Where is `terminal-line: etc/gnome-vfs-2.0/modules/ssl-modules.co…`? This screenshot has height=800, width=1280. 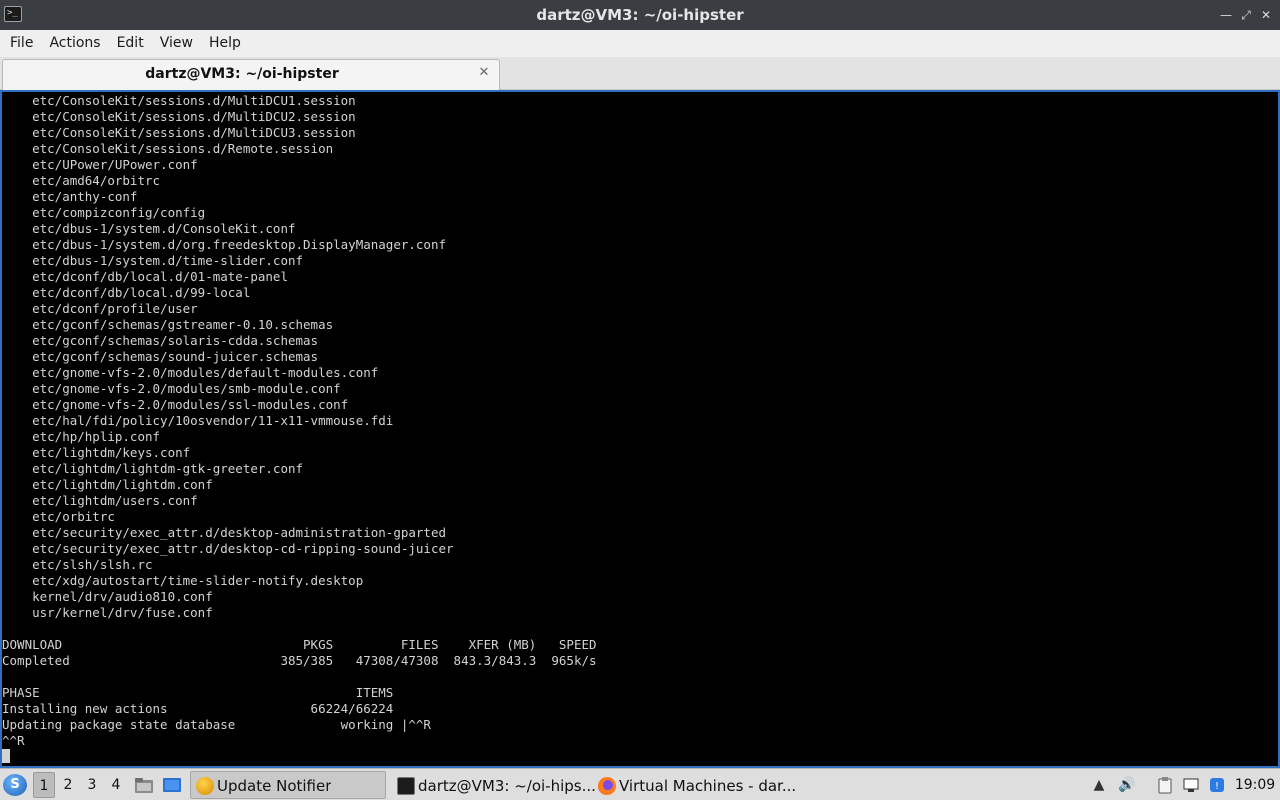
terminal-line: etc/gnome-vfs-2.0/modules/ssl-modules.co… is located at coordinates (175, 404).